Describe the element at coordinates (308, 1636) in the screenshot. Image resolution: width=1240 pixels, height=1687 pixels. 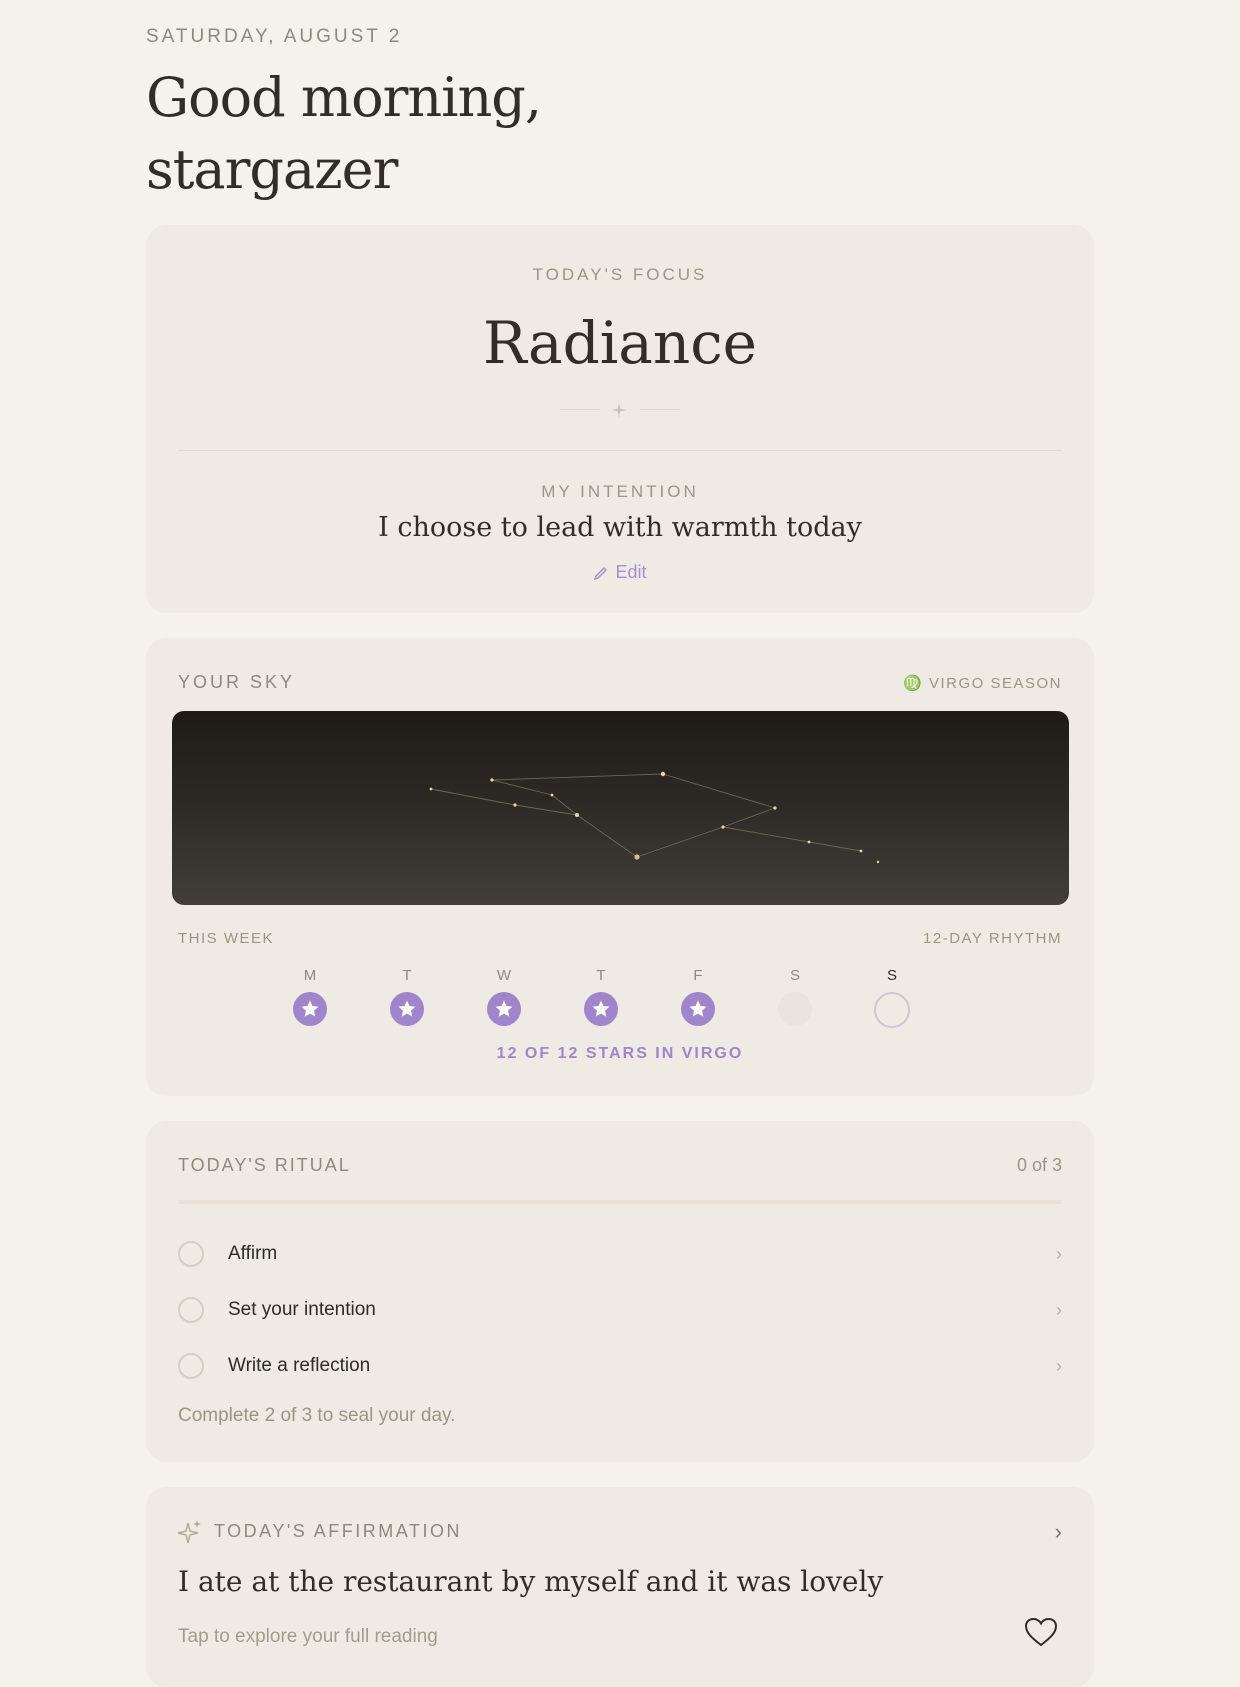
I see `affirmation-hint: Tap to explore your full reading` at that location.